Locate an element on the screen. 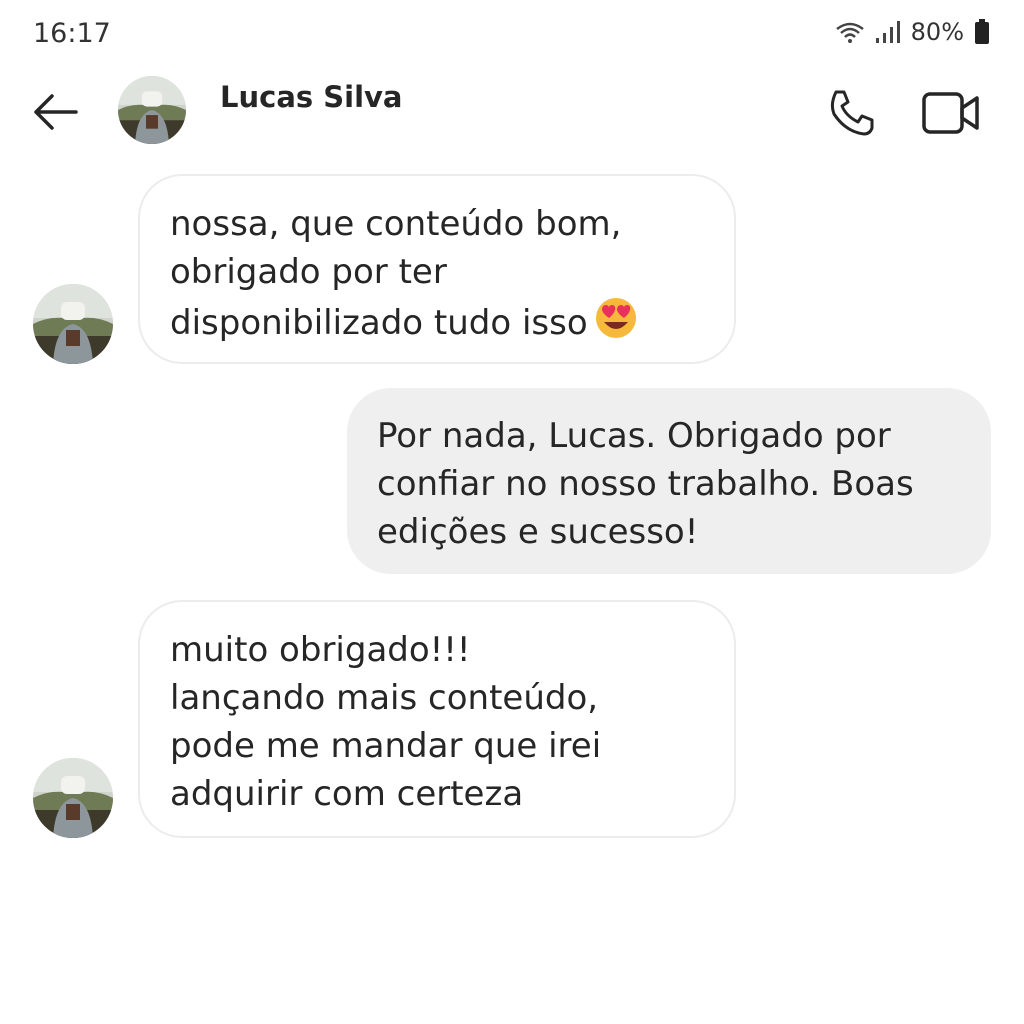  battery-level: 80% is located at coordinates (937, 32).